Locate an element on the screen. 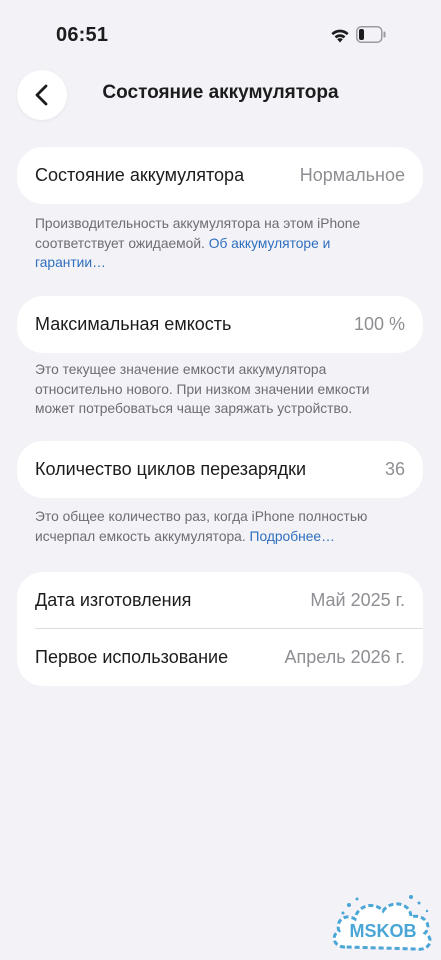 The width and height of the screenshot is (441, 960). manufacture-date-value: Май 2025 г. is located at coordinates (357, 600).